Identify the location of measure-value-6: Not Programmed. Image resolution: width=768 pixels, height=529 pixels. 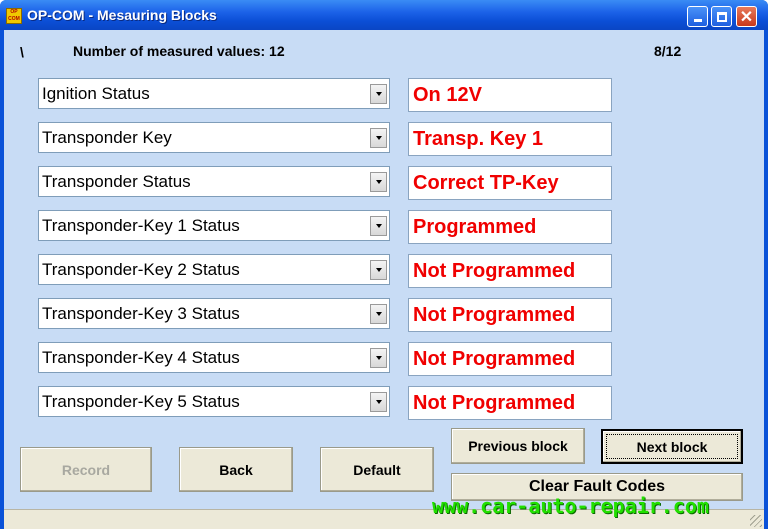
(510, 315).